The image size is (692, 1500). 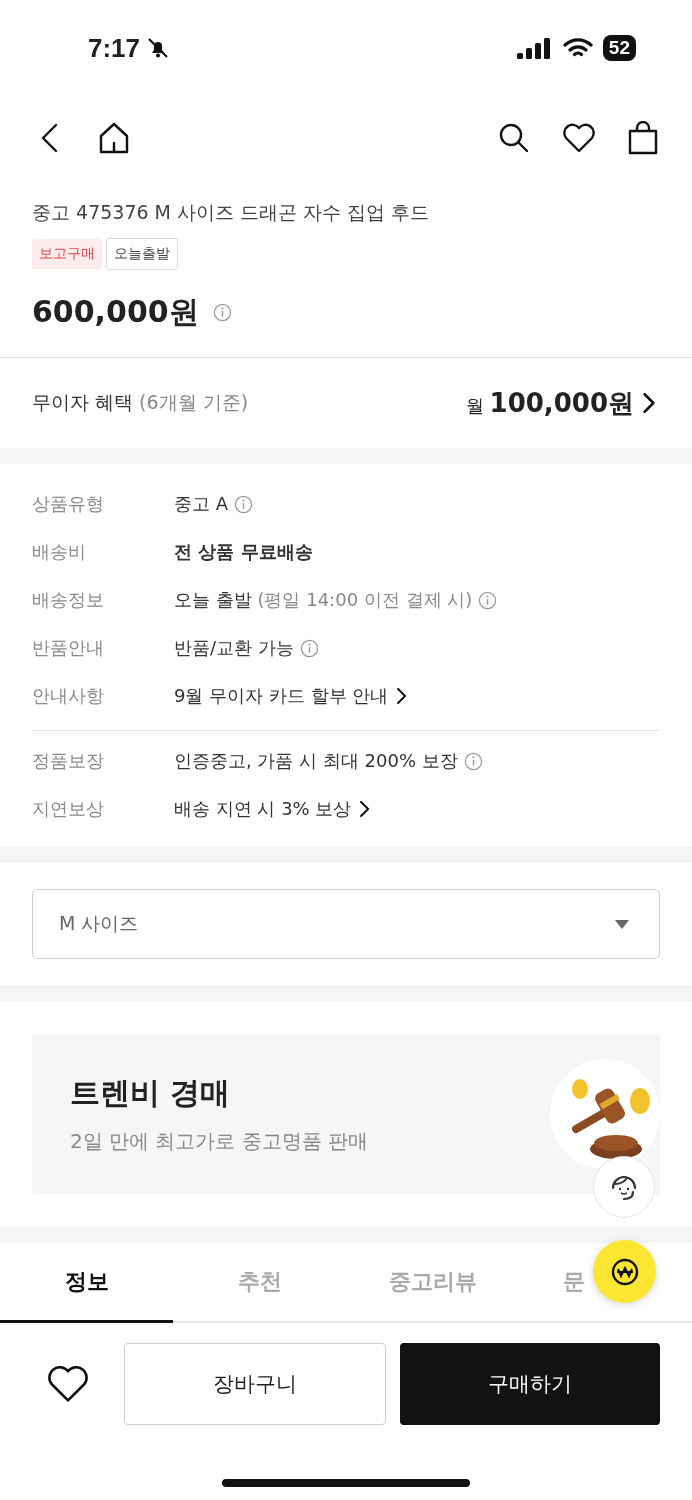 What do you see at coordinates (323, 600) in the screenshot?
I see `detail-value: 오늘 출발 (평일 14:00 이전 결제 시)` at bounding box center [323, 600].